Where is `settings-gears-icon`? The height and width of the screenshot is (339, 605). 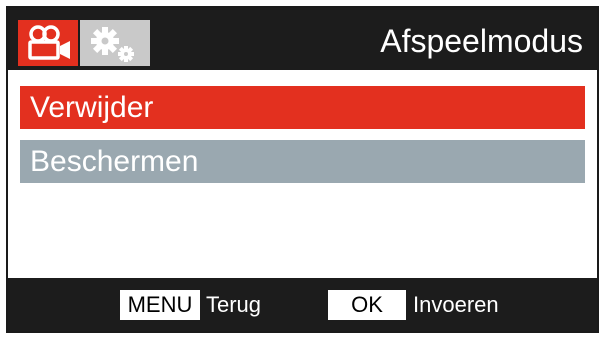 settings-gears-icon is located at coordinates (112, 44).